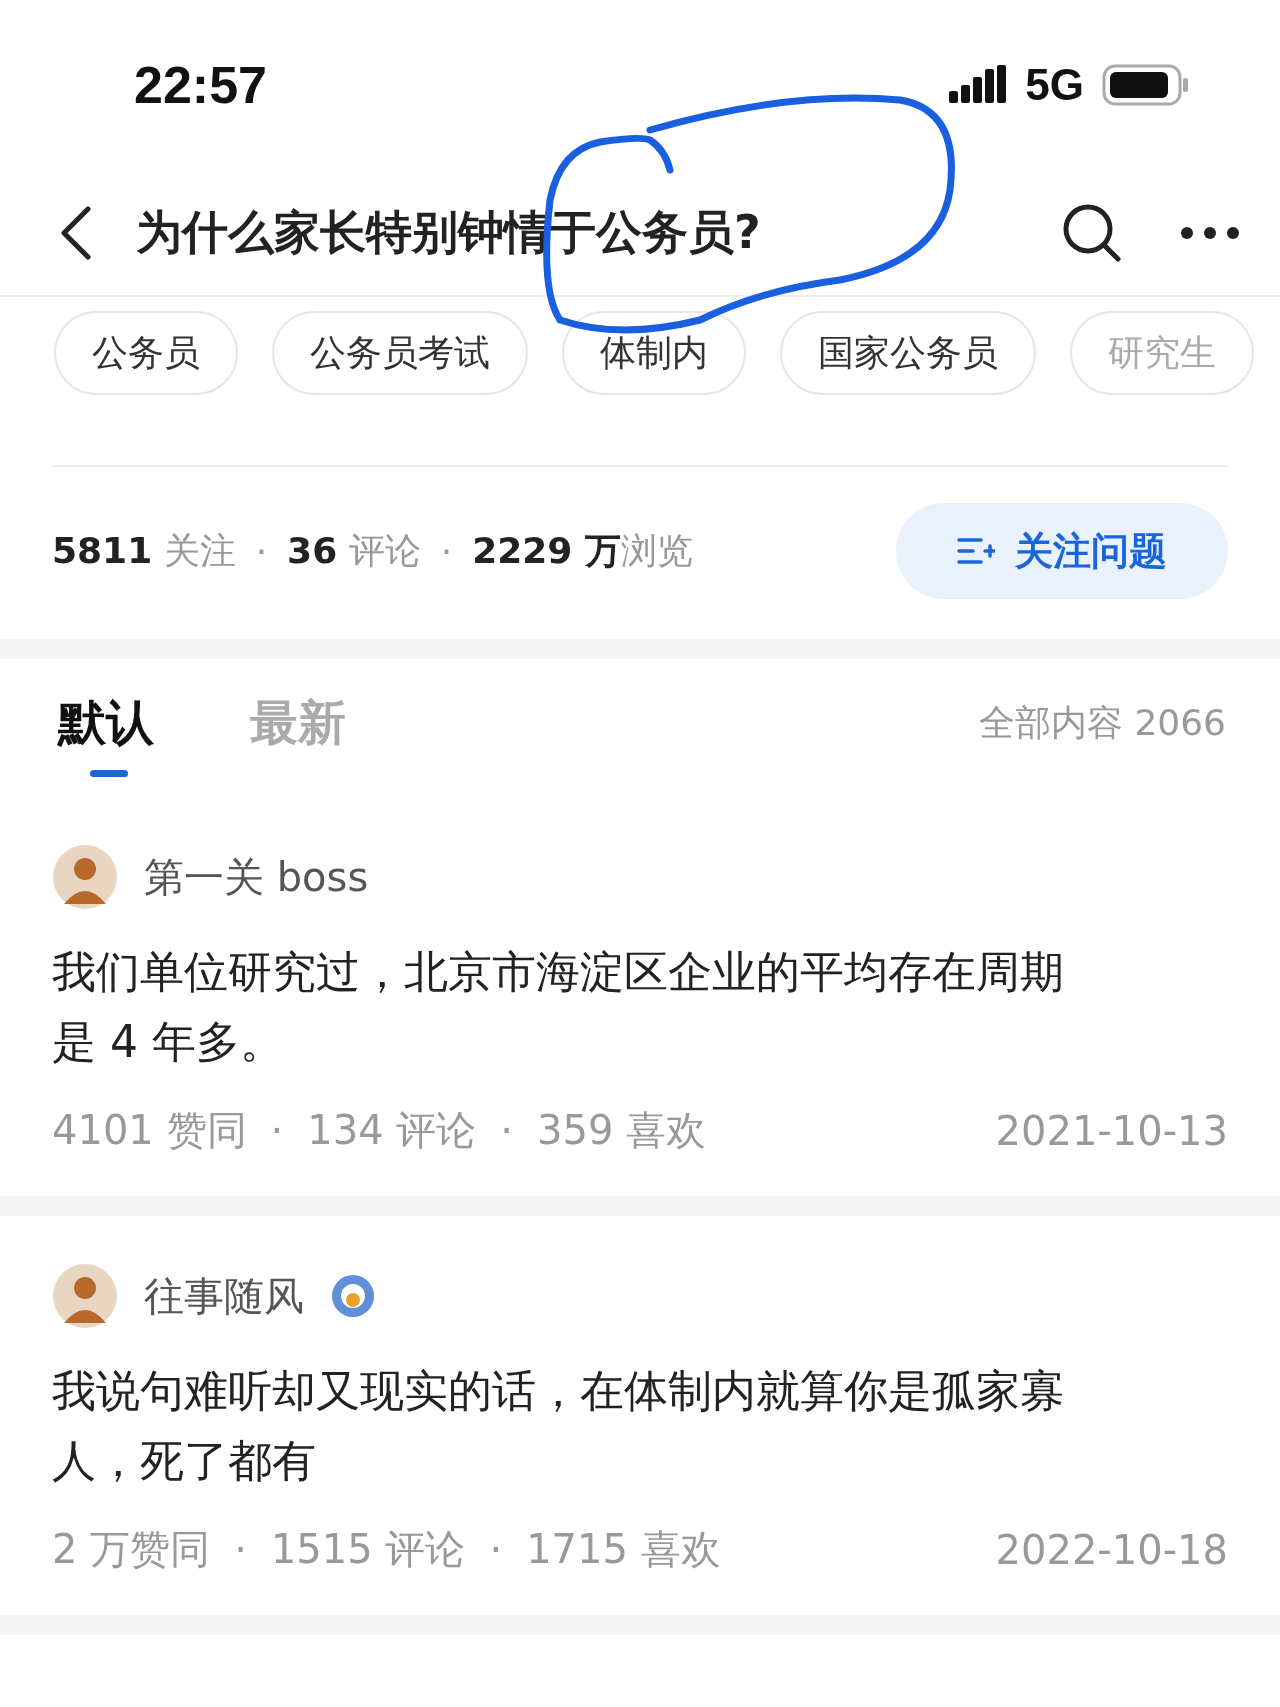 This screenshot has height=1707, width=1280. Describe the element at coordinates (567, 1007) in the screenshot. I see `answer-text: 我们单位研究过，北京市海淀区企业的平均存在周期是 4 年多。` at that location.